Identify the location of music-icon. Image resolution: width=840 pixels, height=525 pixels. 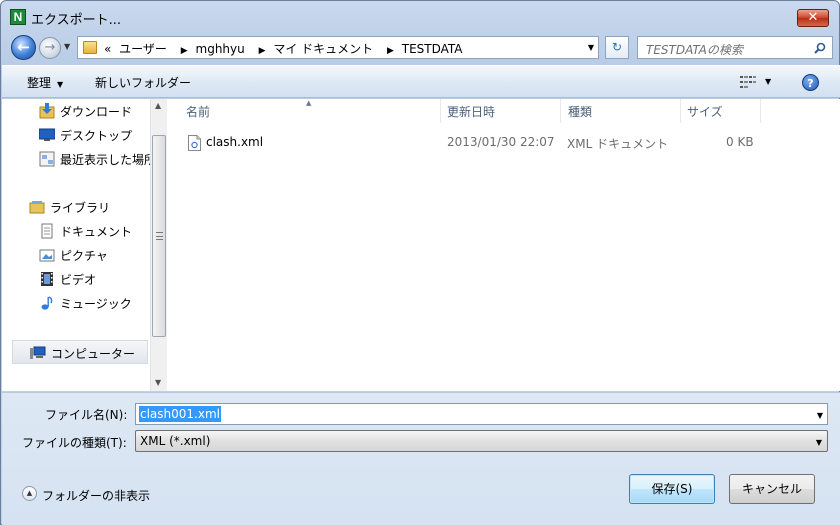
(47, 303).